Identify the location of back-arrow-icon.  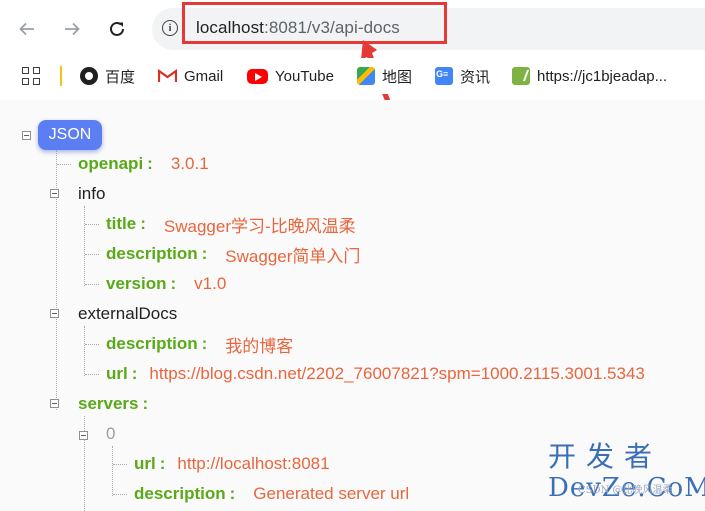
(26, 29).